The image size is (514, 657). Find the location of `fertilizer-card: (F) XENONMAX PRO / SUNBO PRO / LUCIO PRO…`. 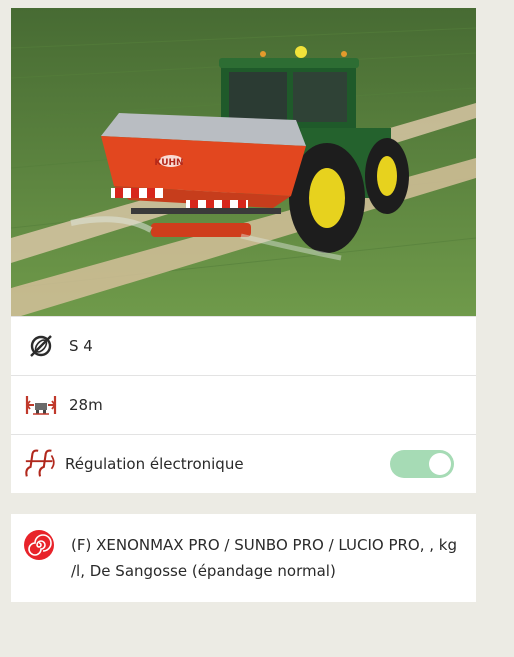

fertilizer-card: (F) XENONMAX PRO / SUNBO PRO / LUCIO PRO… is located at coordinates (243, 558).